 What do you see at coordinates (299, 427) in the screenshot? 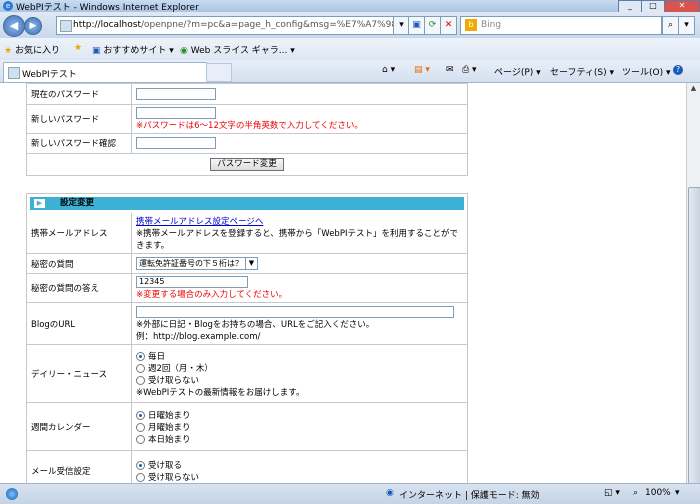
I see `calendar-option: 月曜始まり` at bounding box center [299, 427].